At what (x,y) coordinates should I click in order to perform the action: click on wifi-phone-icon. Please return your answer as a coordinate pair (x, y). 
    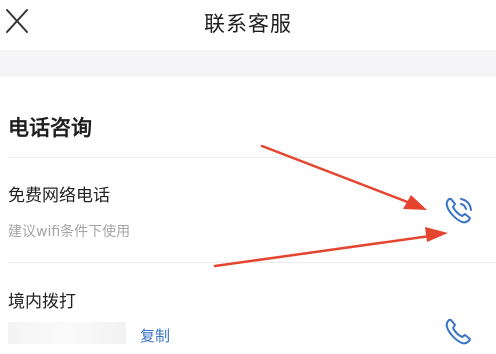
    Looking at the image, I should click on (458, 211).